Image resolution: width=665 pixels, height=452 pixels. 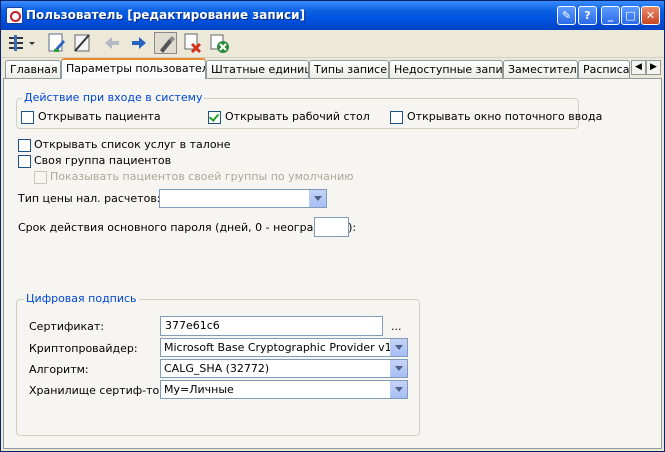 I want to click on tools-icon: ✎, so click(x=566, y=15).